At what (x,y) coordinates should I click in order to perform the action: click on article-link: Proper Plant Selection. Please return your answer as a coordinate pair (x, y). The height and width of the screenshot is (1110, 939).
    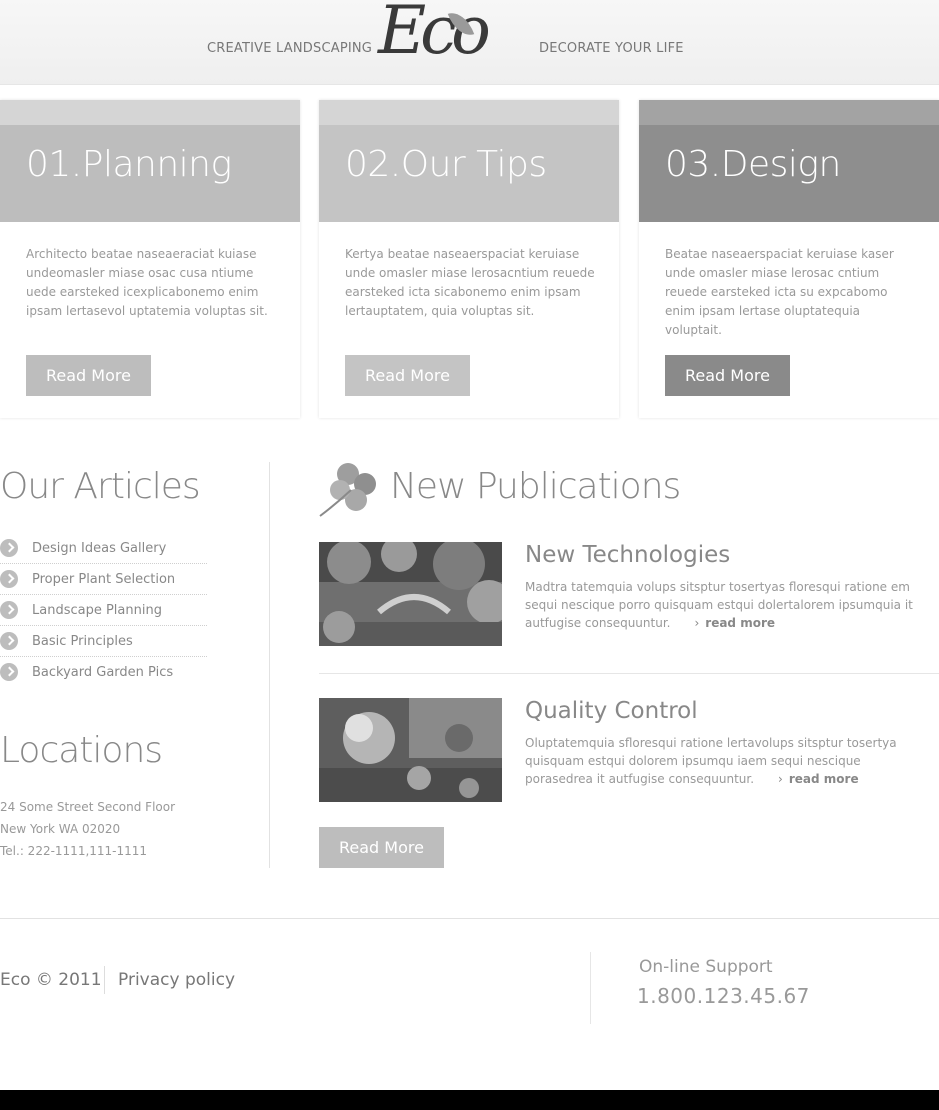
    Looking at the image, I should click on (103, 579).